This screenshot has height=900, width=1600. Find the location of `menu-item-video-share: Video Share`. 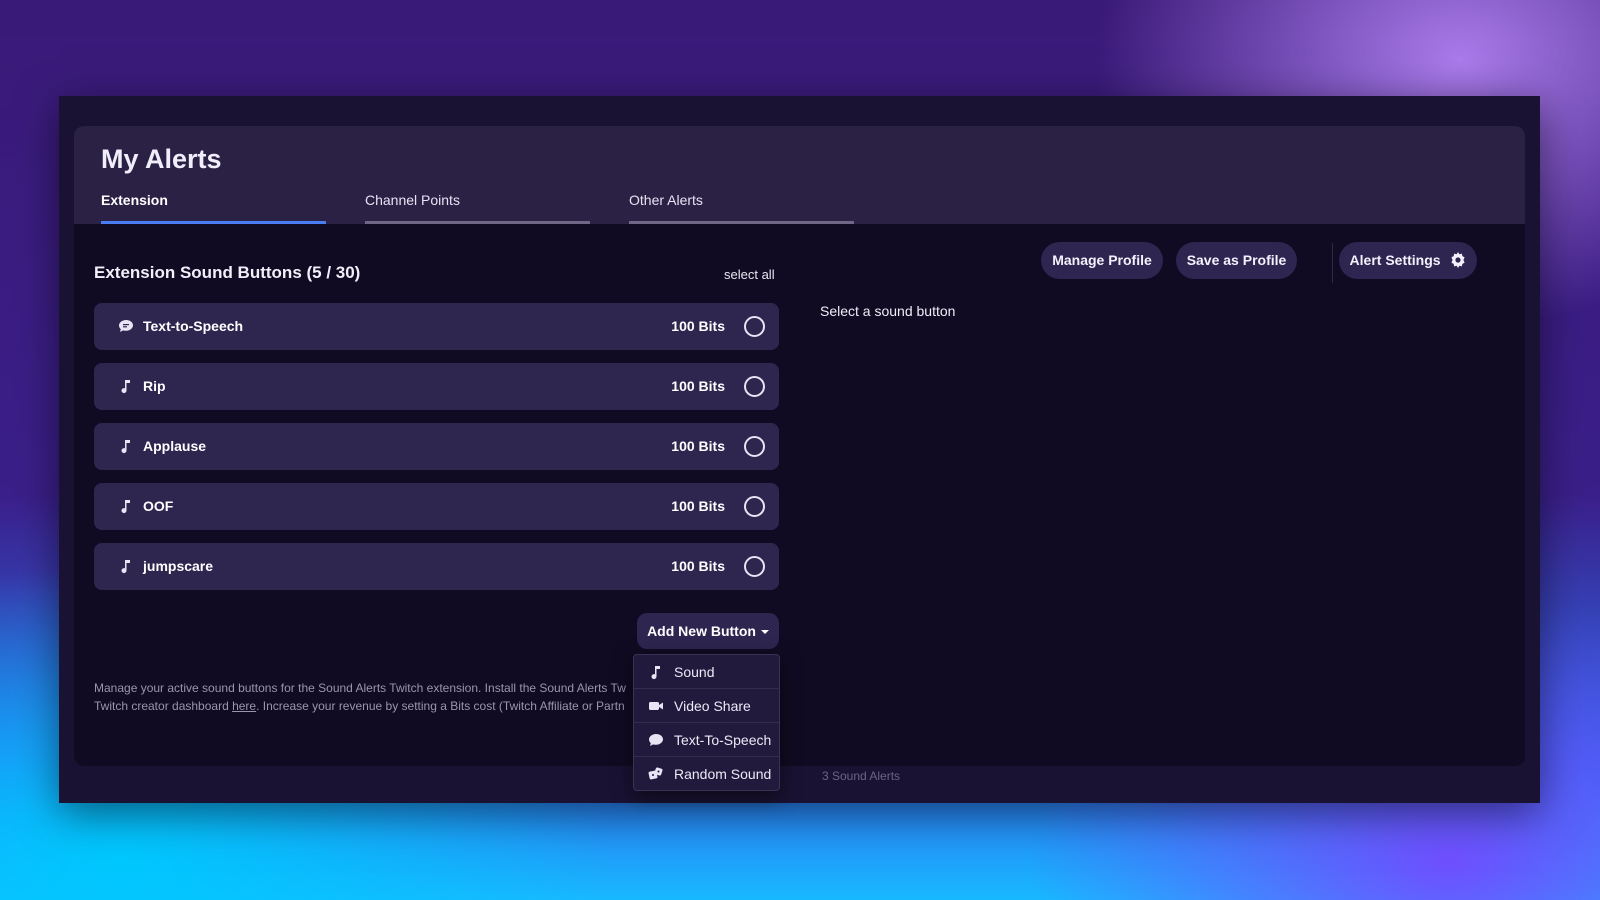

menu-item-video-share: Video Share is located at coordinates (706, 706).